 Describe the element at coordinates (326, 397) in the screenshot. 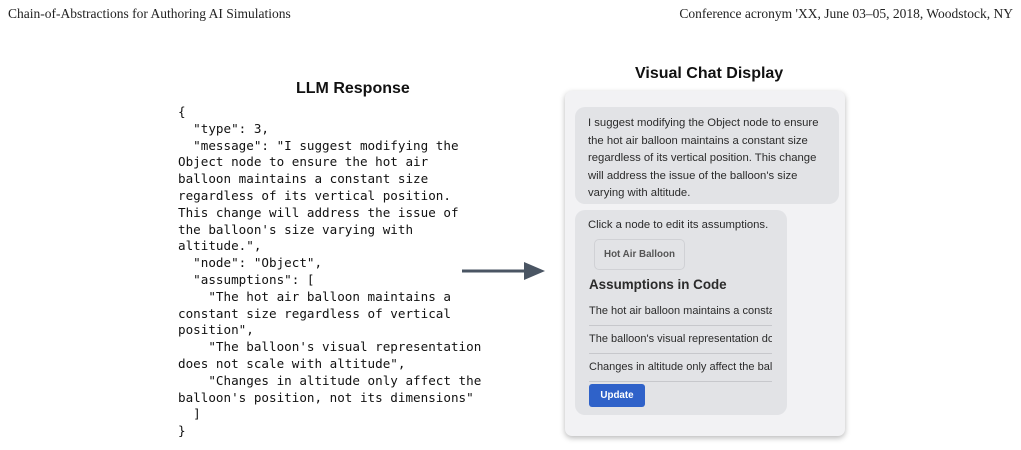

I see `code-line: balloon's position, not its dimensions"` at that location.